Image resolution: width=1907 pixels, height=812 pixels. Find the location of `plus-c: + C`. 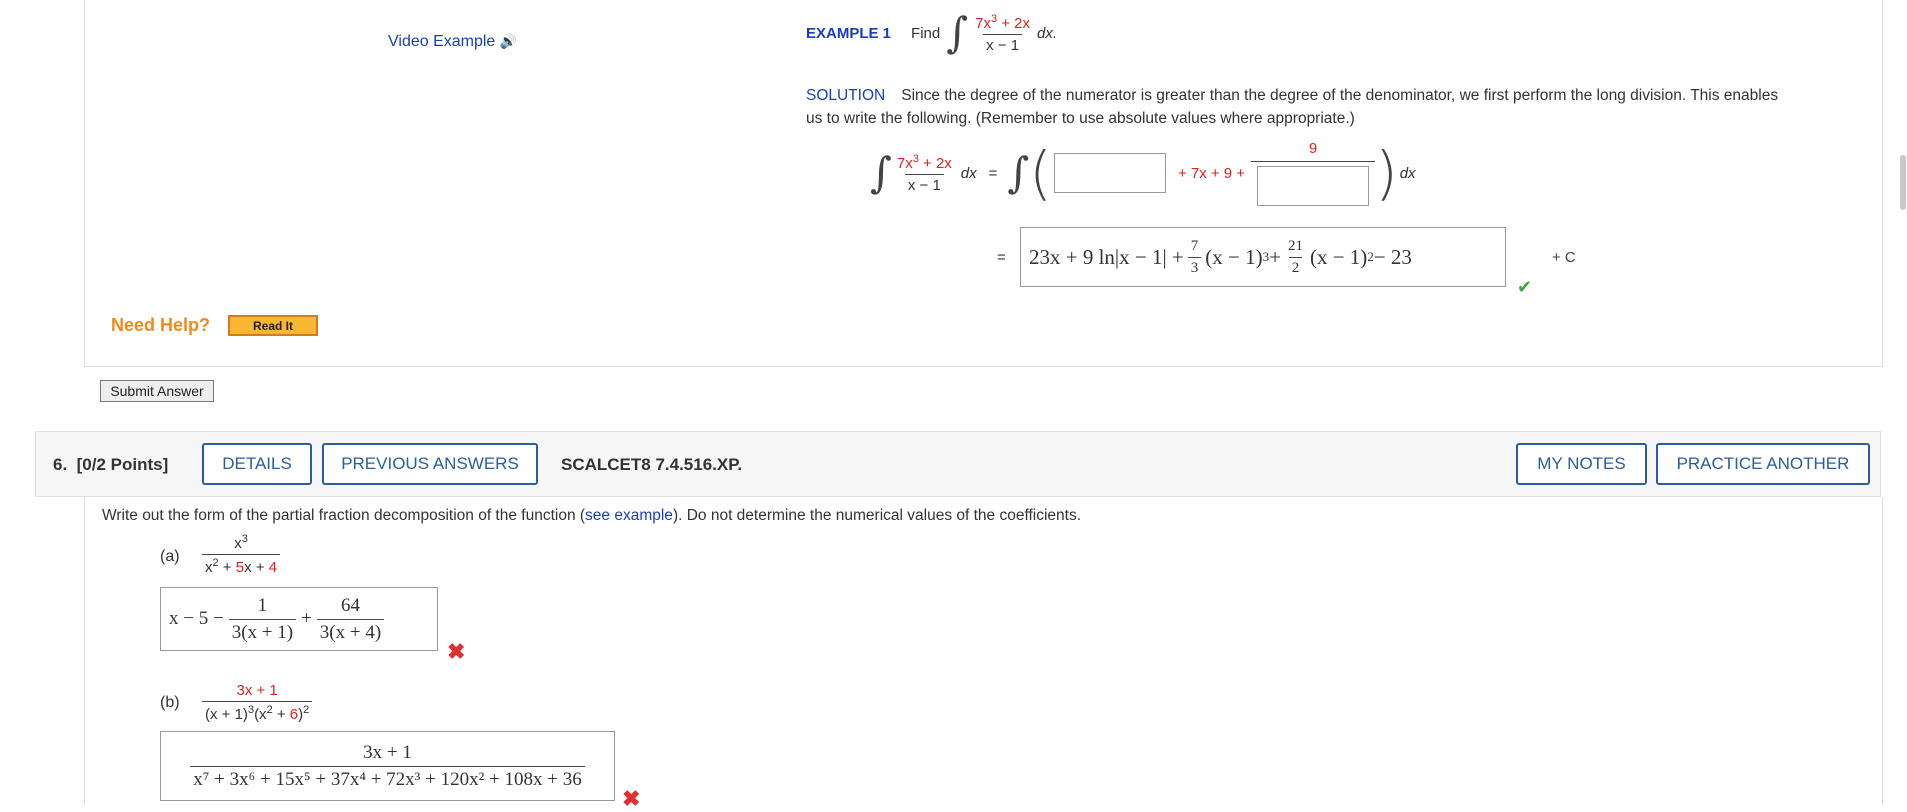

plus-c: + C is located at coordinates (1564, 257).